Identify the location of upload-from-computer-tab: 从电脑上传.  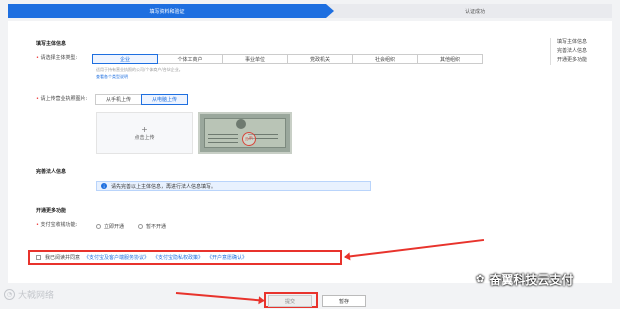
(165, 99).